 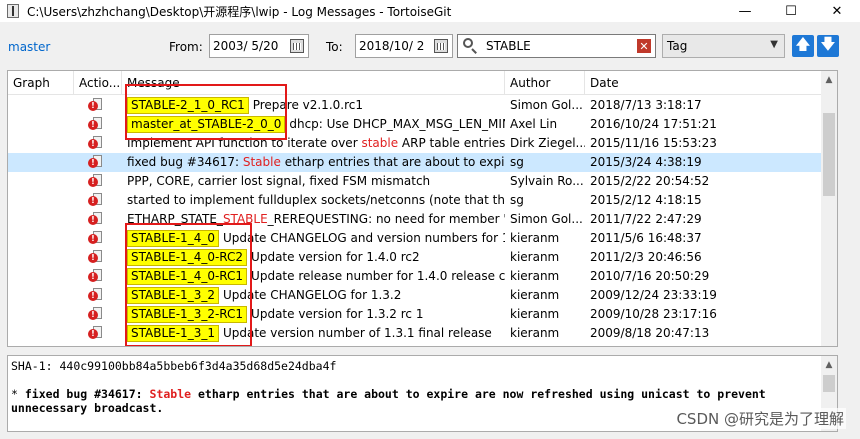 I want to click on from-date-picker: 2003/ 5/20, so click(x=259, y=46).